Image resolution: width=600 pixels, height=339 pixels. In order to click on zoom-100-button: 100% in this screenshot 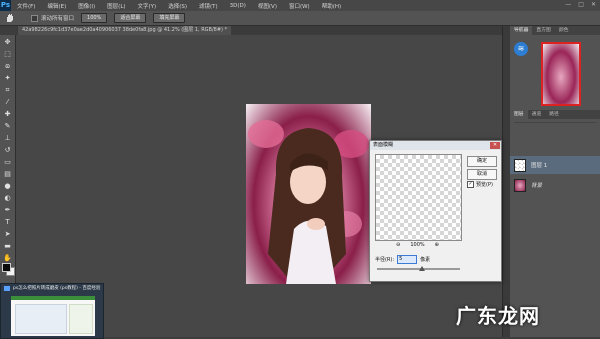, I will do `click(94, 18)`.